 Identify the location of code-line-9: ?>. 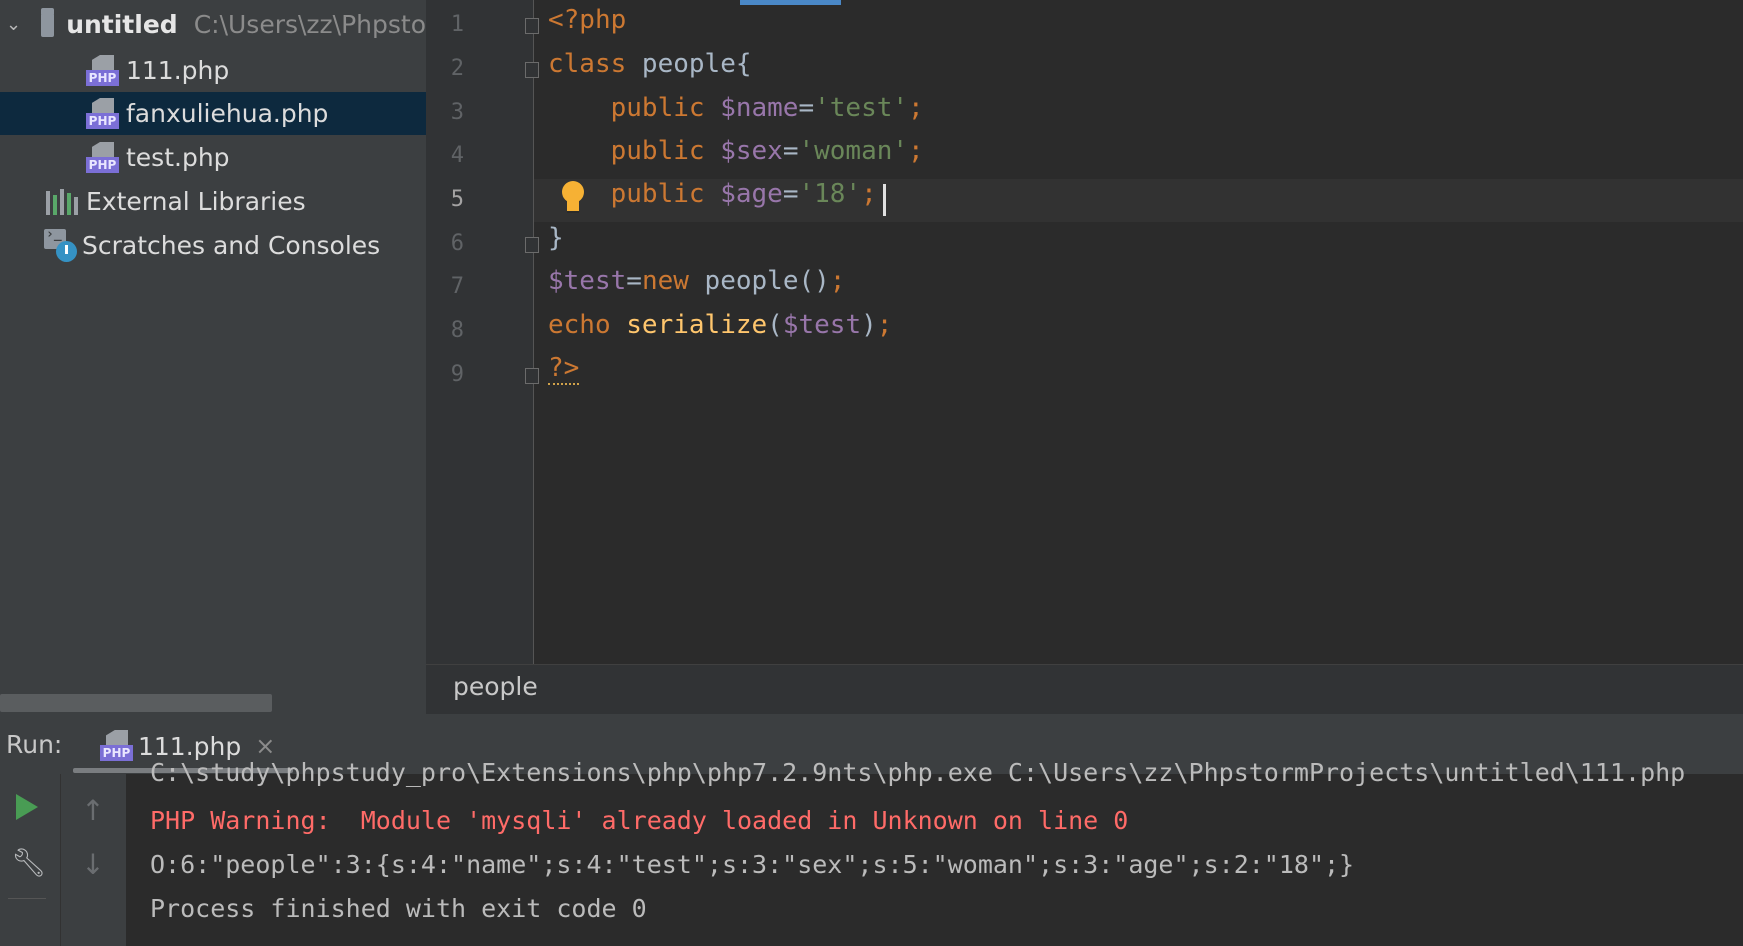
(564, 374).